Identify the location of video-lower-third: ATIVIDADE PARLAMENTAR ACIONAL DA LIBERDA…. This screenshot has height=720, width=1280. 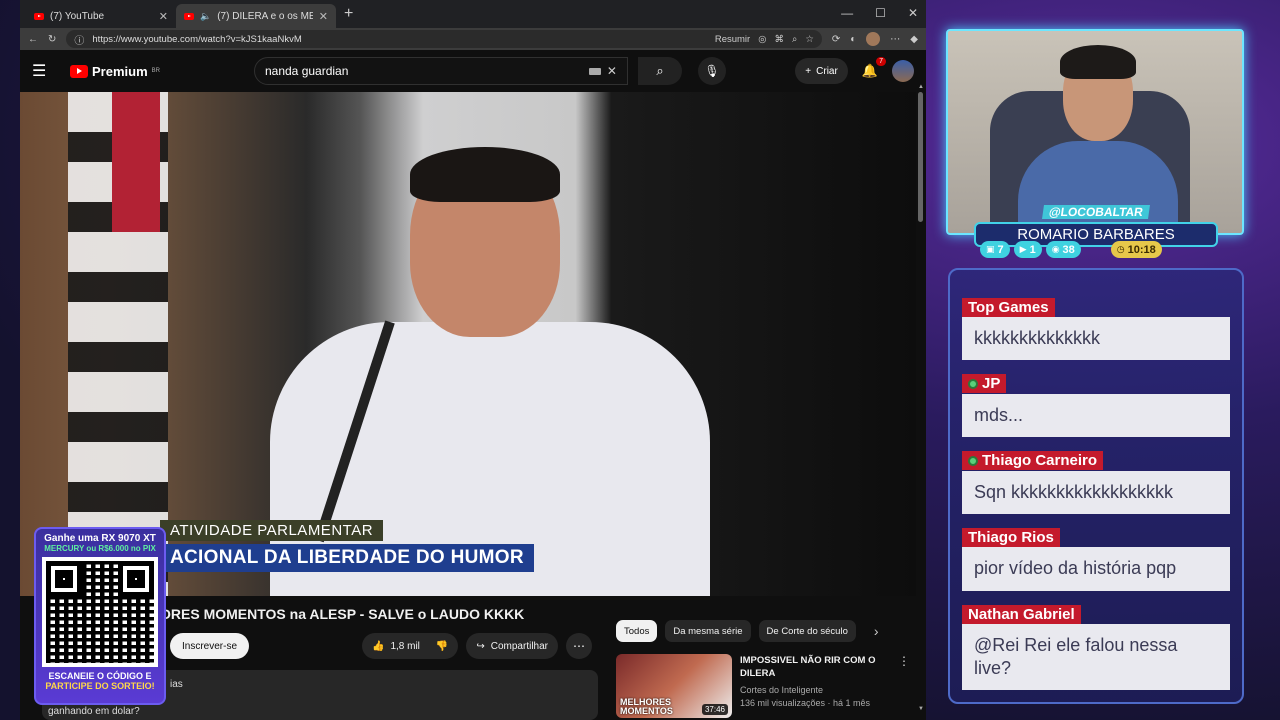
(347, 546).